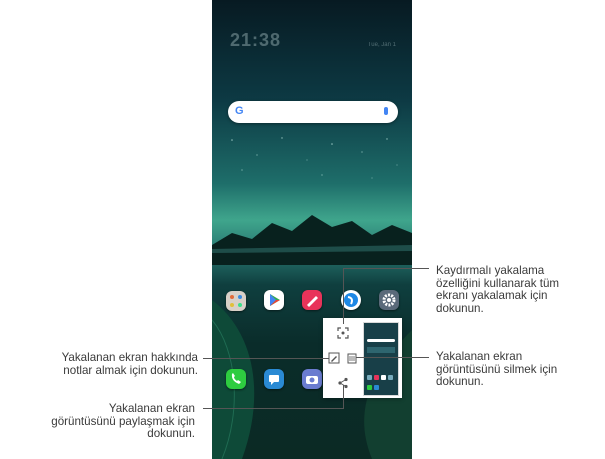 Image resolution: width=605 pixels, height=459 pixels. I want to click on status-bar, so click(312, 5).